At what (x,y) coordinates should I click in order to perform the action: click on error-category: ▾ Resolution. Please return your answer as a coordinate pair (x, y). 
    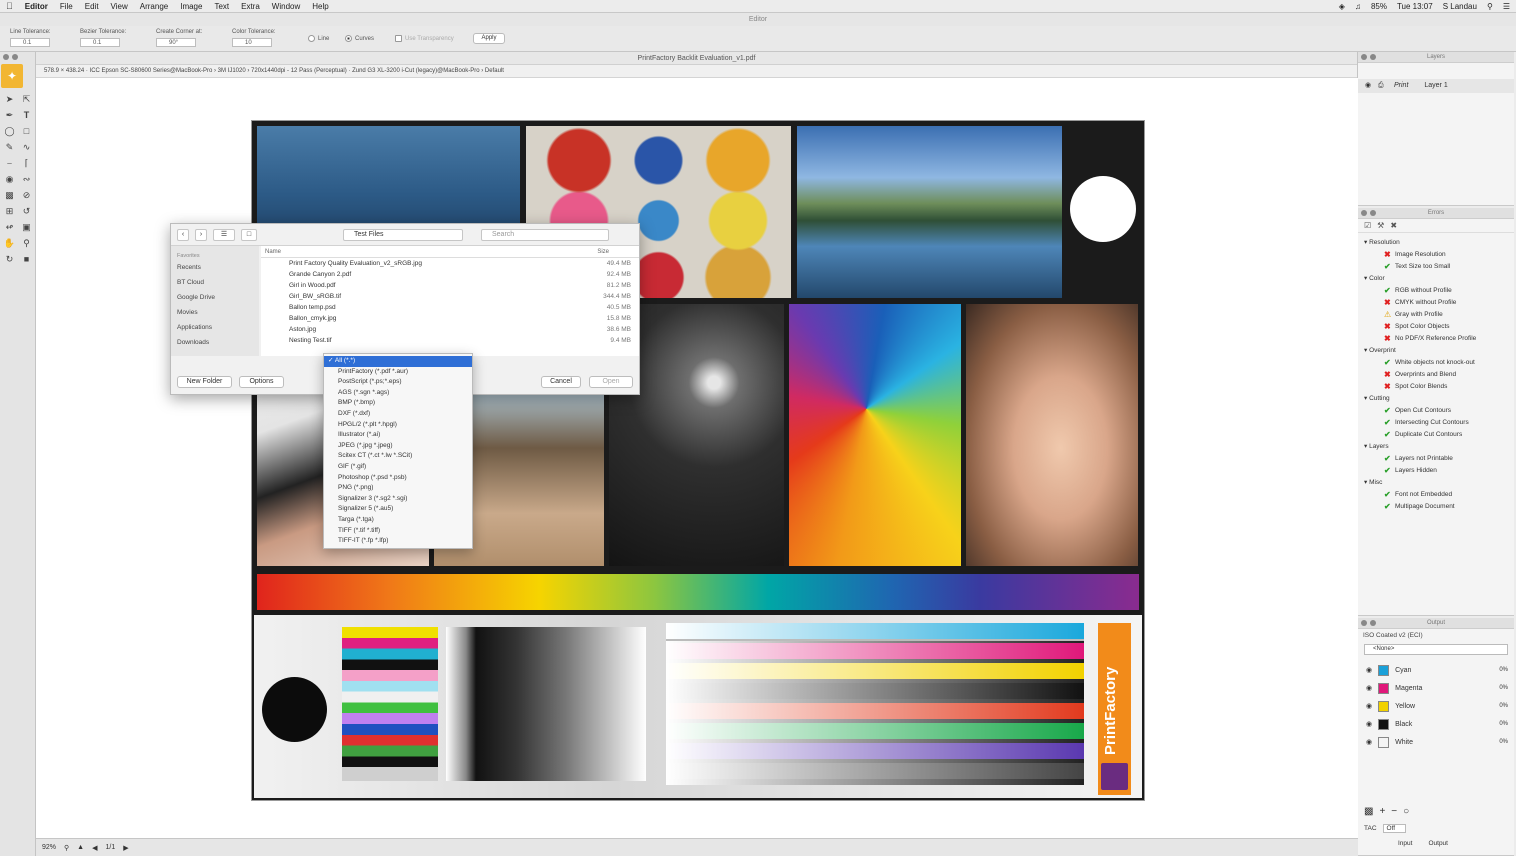
    Looking at the image, I should click on (1439, 243).